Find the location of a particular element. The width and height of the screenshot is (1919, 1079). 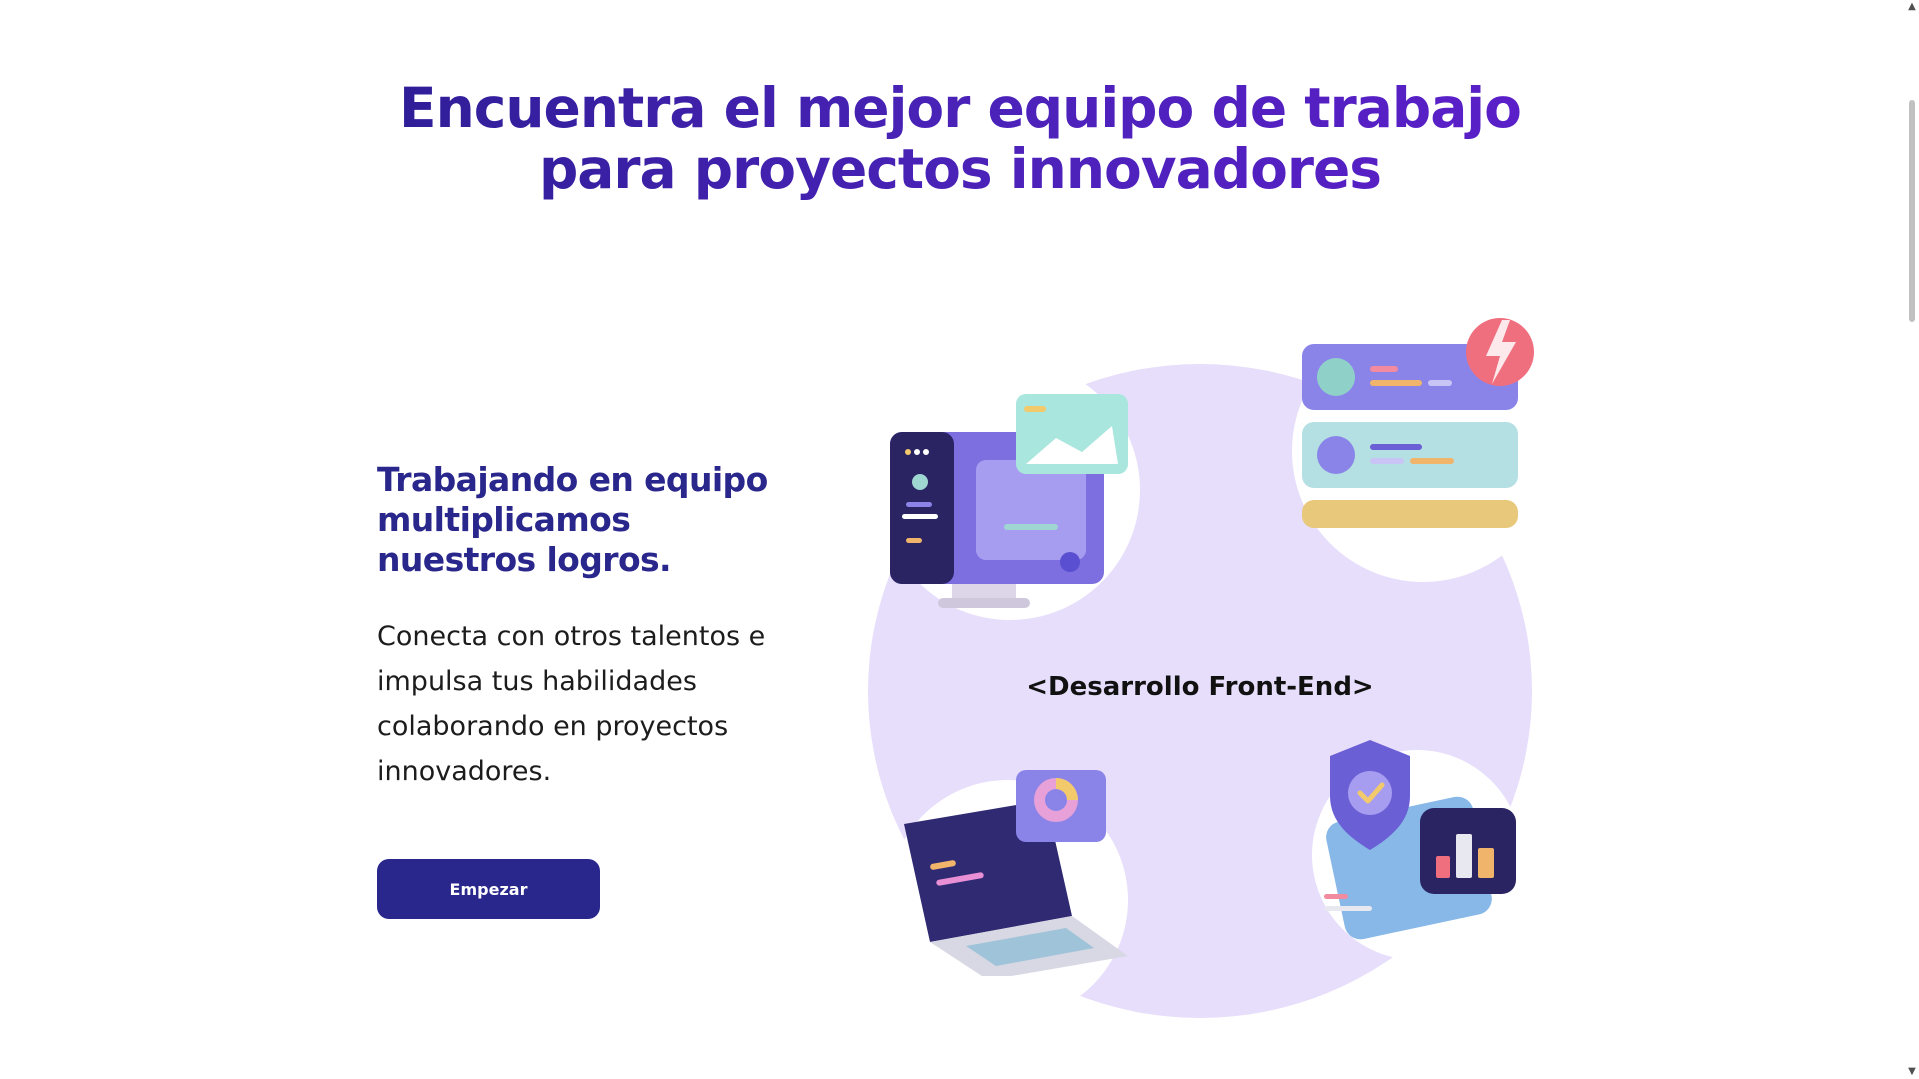

profile-cards-icon is located at coordinates (1421, 423).